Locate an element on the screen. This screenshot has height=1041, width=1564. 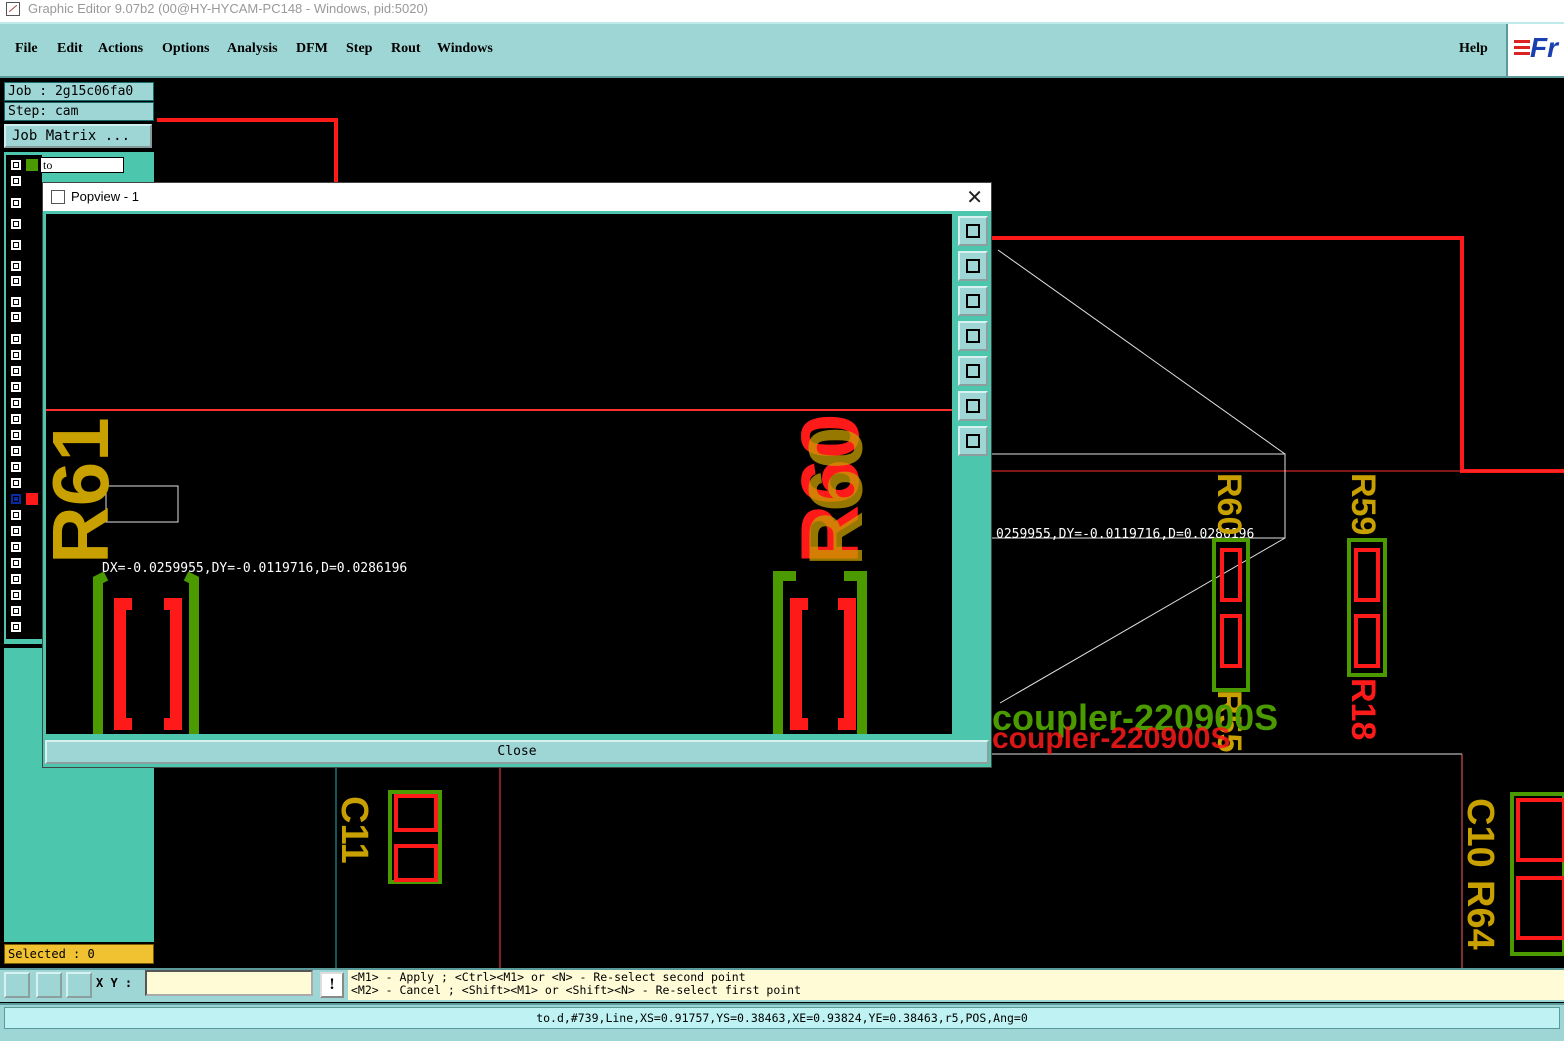
menu-rout: Rout is located at coordinates (406, 49).